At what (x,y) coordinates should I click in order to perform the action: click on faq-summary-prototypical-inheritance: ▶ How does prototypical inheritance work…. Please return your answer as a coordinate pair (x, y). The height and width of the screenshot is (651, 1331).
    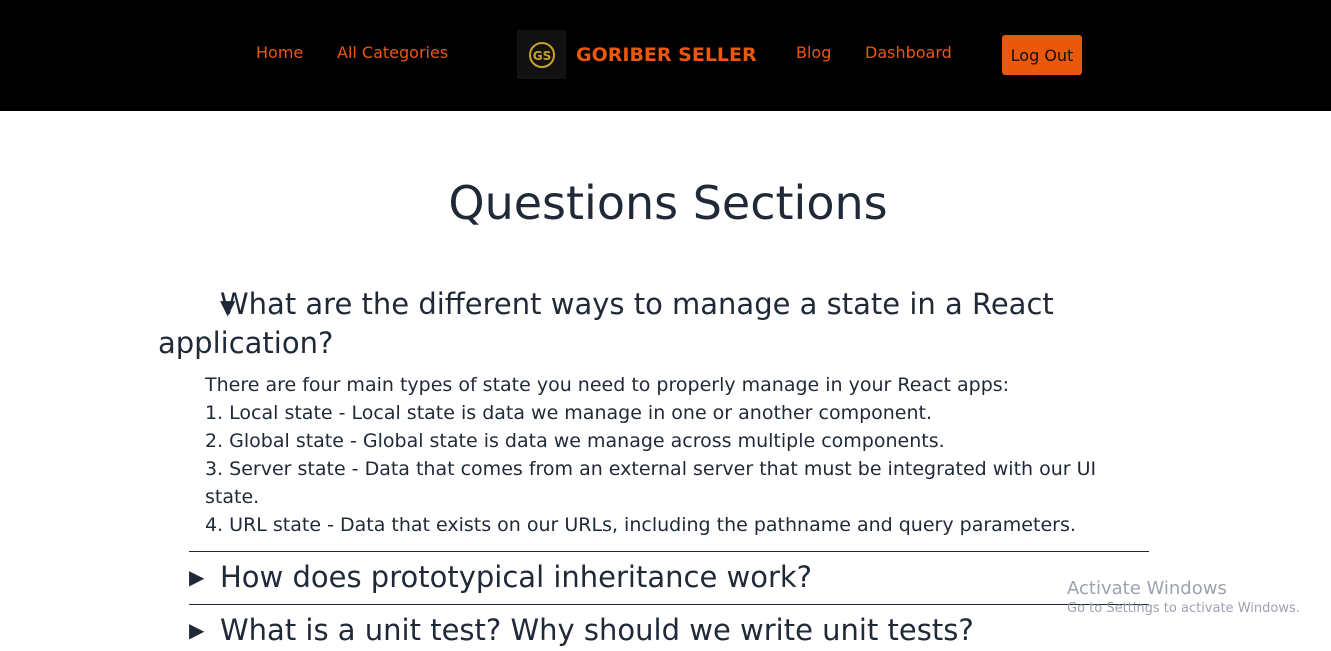
    Looking at the image, I should click on (669, 577).